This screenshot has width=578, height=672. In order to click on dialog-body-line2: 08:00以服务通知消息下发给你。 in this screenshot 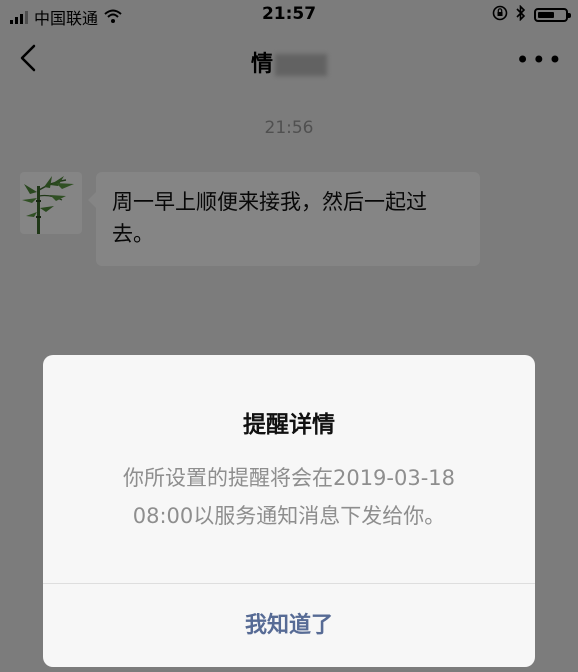, I will do `click(289, 516)`.